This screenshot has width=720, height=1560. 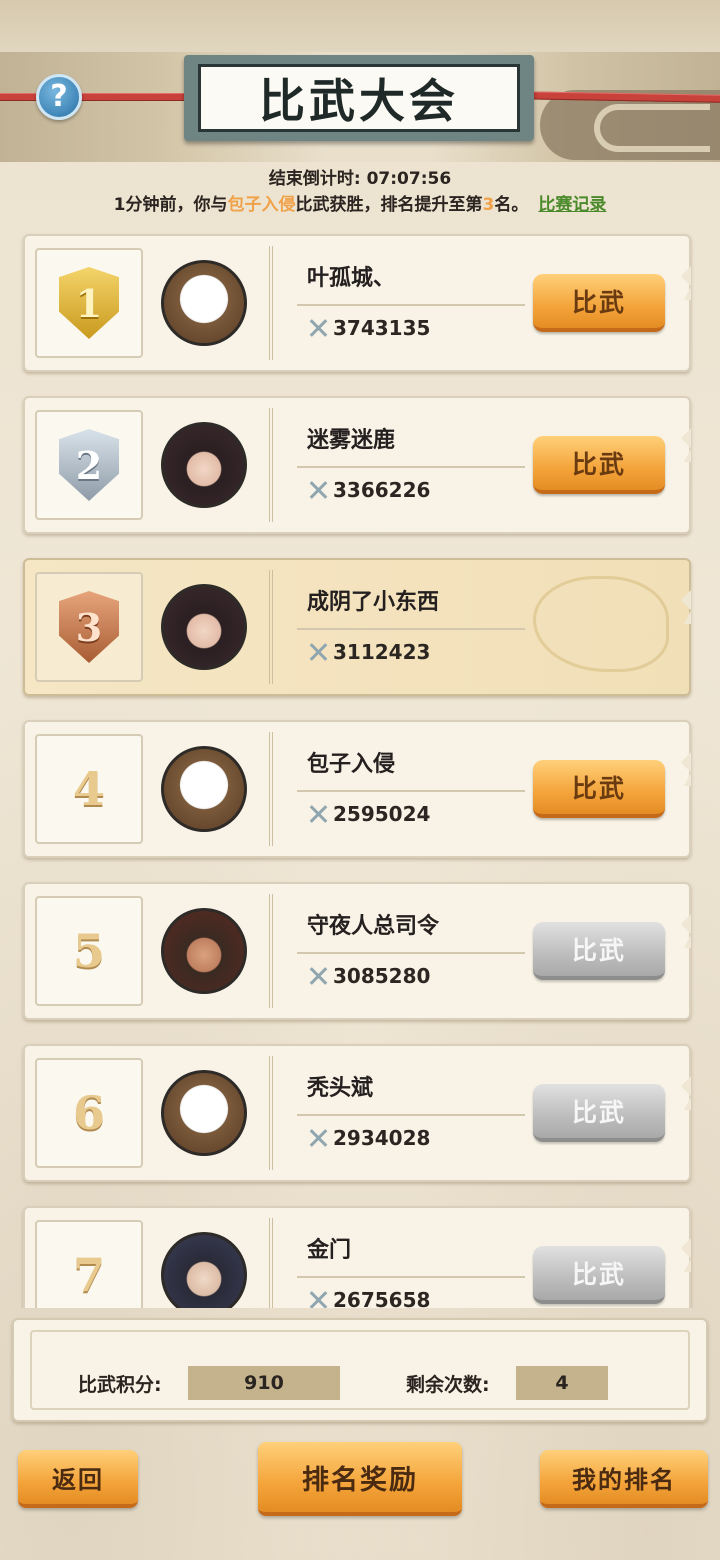 What do you see at coordinates (448, 1385) in the screenshot?
I see `remaining-label: 剩余次数:` at bounding box center [448, 1385].